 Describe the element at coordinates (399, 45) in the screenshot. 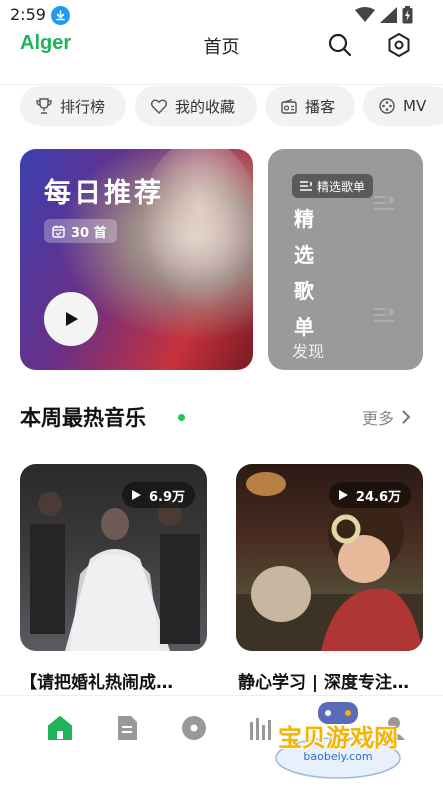

I see `settings-gear-icon` at that location.